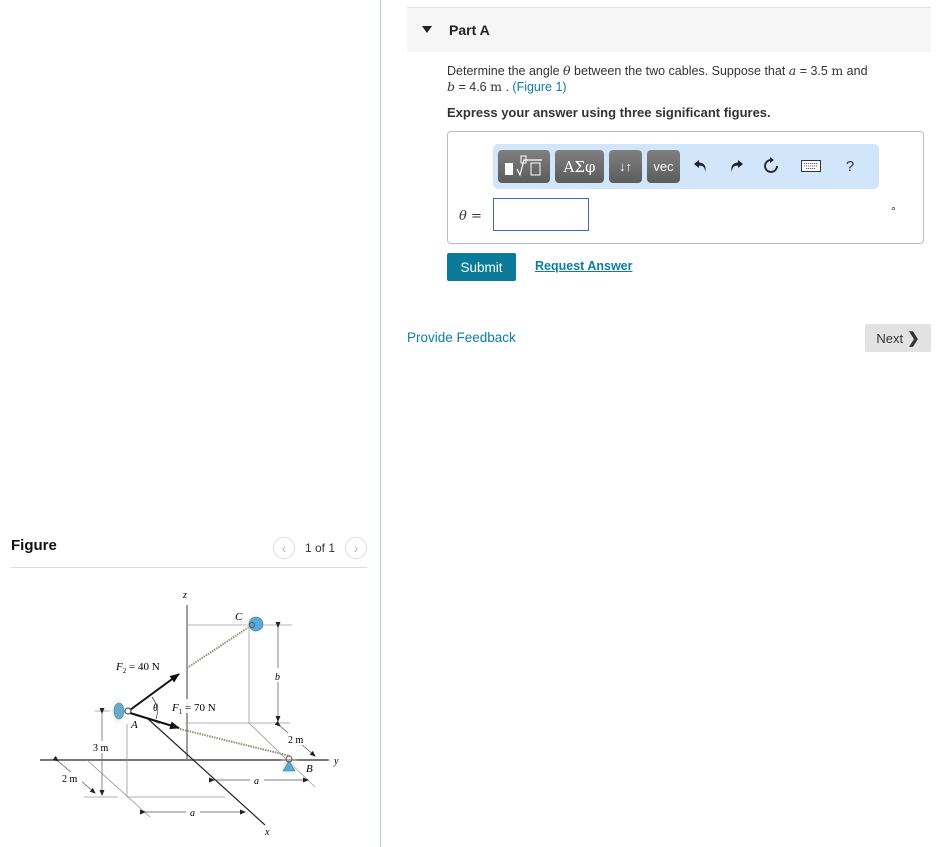  I want to click on theta-symbol: θ, so click(567, 70).